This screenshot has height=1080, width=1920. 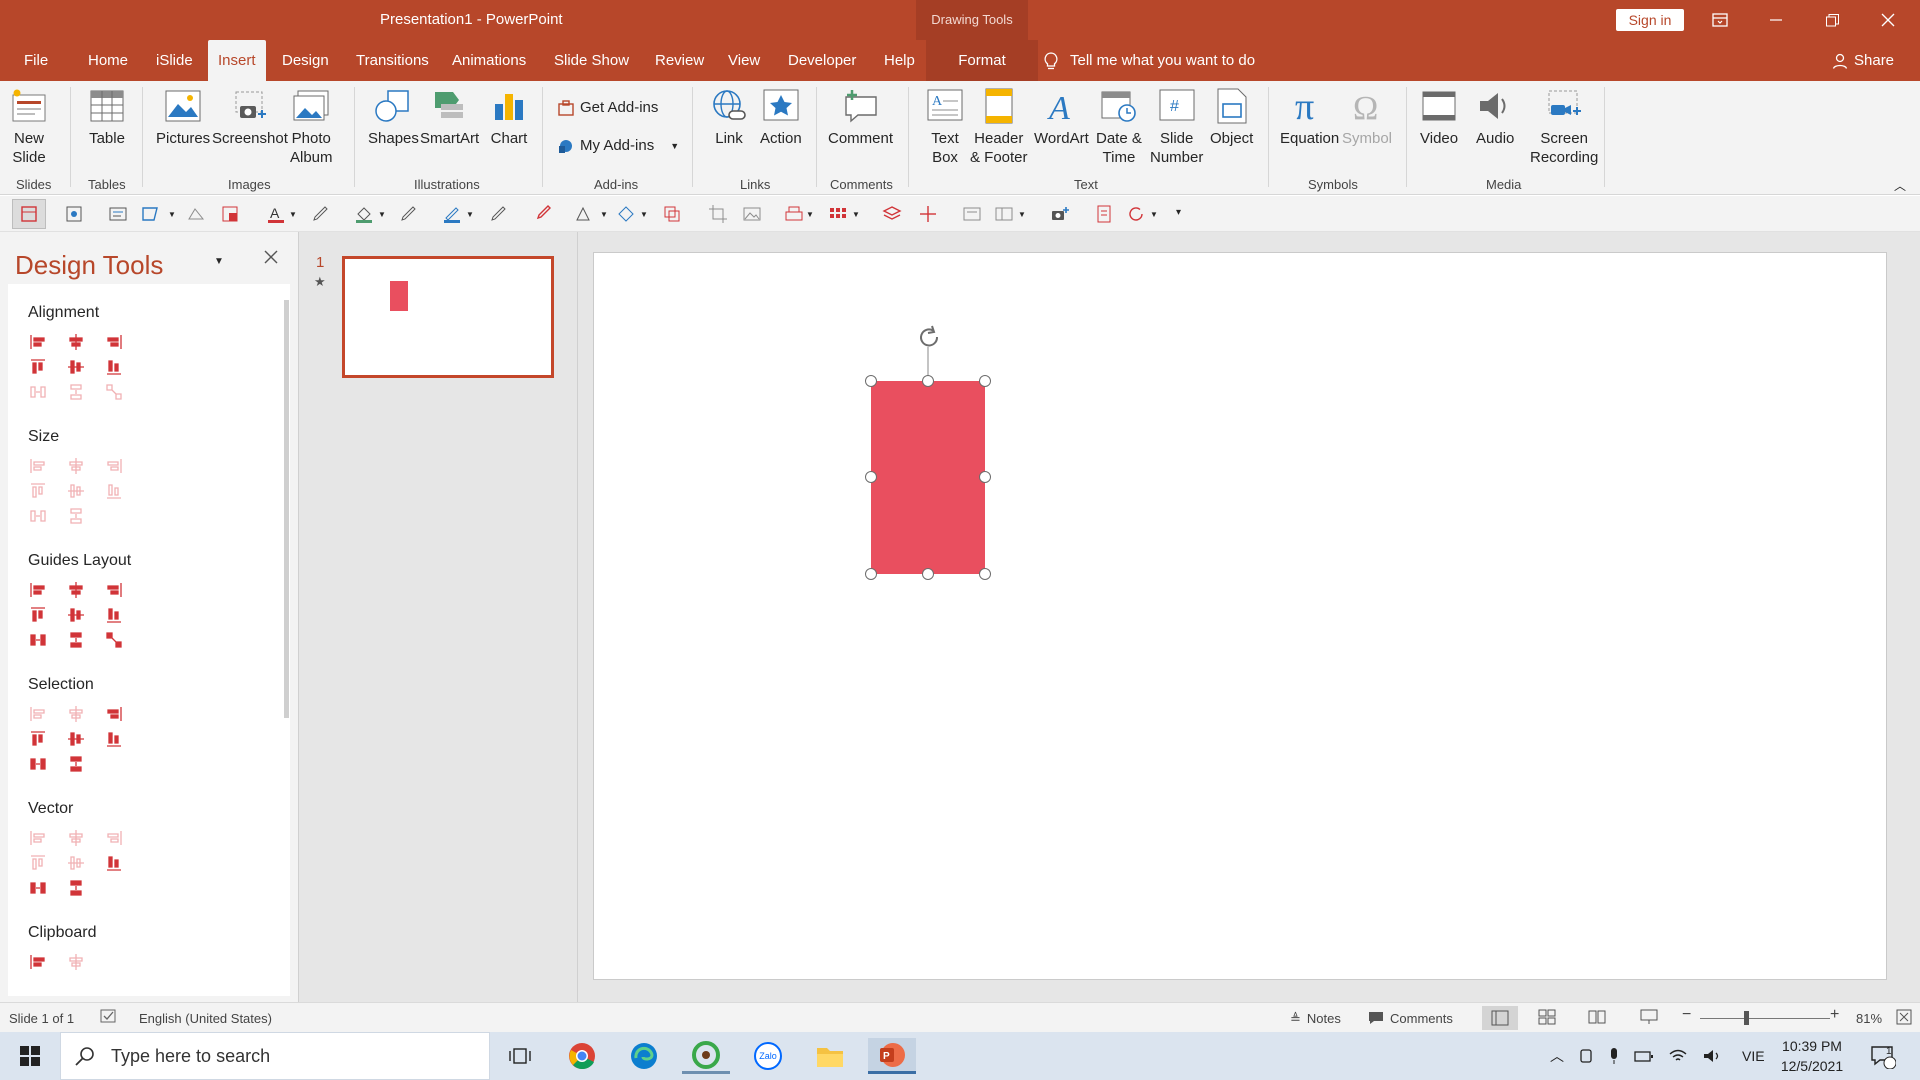 I want to click on input-language: VIE, so click(x=1753, y=1056).